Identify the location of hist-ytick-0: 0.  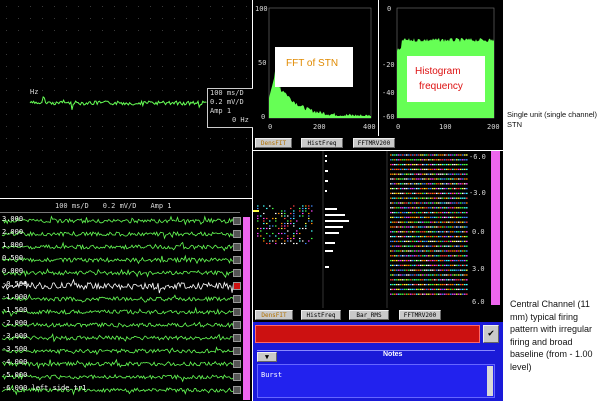
(389, 9).